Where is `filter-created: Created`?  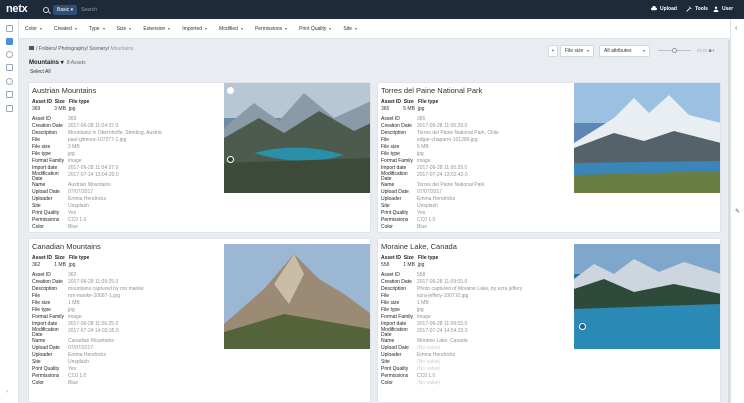
filter-created: Created is located at coordinates (65, 29).